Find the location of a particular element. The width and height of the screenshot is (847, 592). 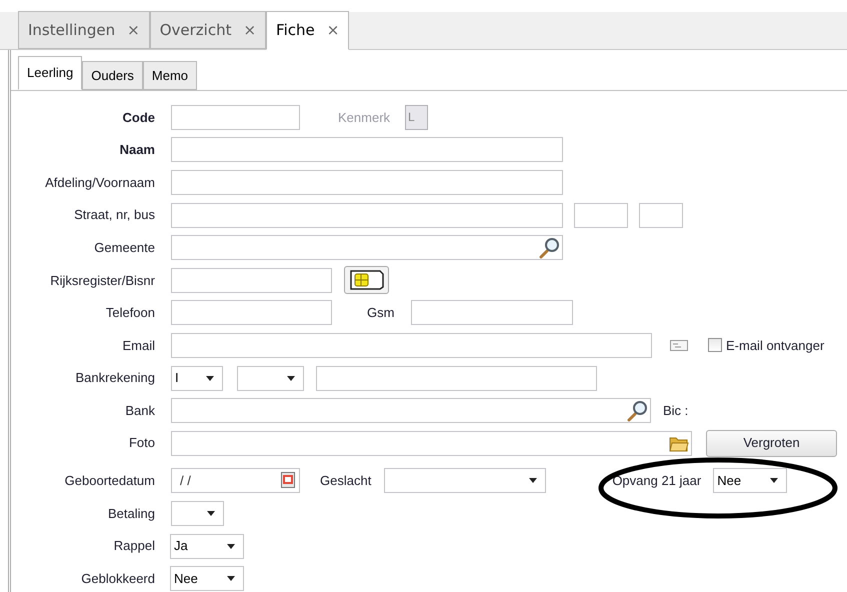

vergroten-button: Vergroten is located at coordinates (771, 443).